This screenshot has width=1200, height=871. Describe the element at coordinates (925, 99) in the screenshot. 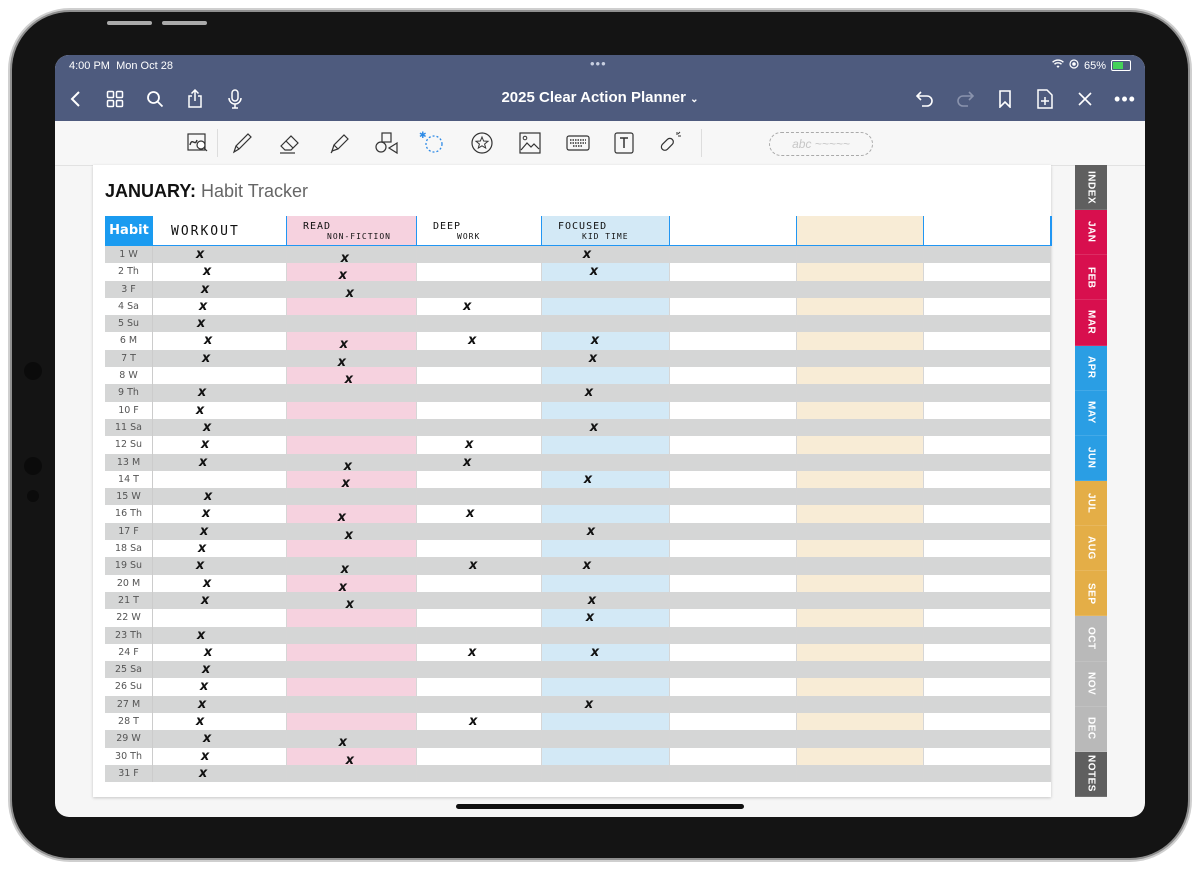

I see `undo-icon` at that location.